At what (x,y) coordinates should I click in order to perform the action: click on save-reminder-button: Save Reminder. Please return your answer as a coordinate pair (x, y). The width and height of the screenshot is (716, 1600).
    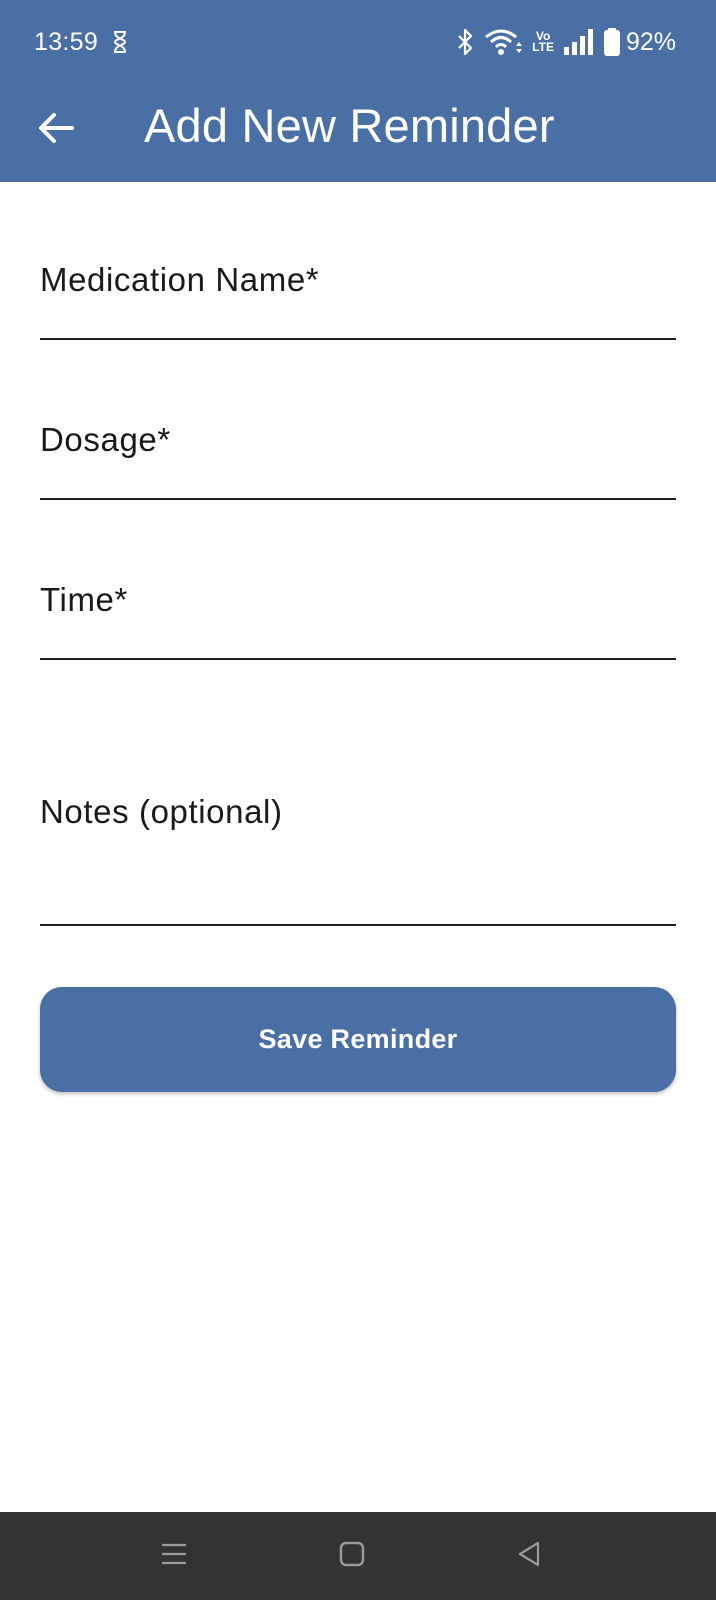
    Looking at the image, I should click on (358, 1039).